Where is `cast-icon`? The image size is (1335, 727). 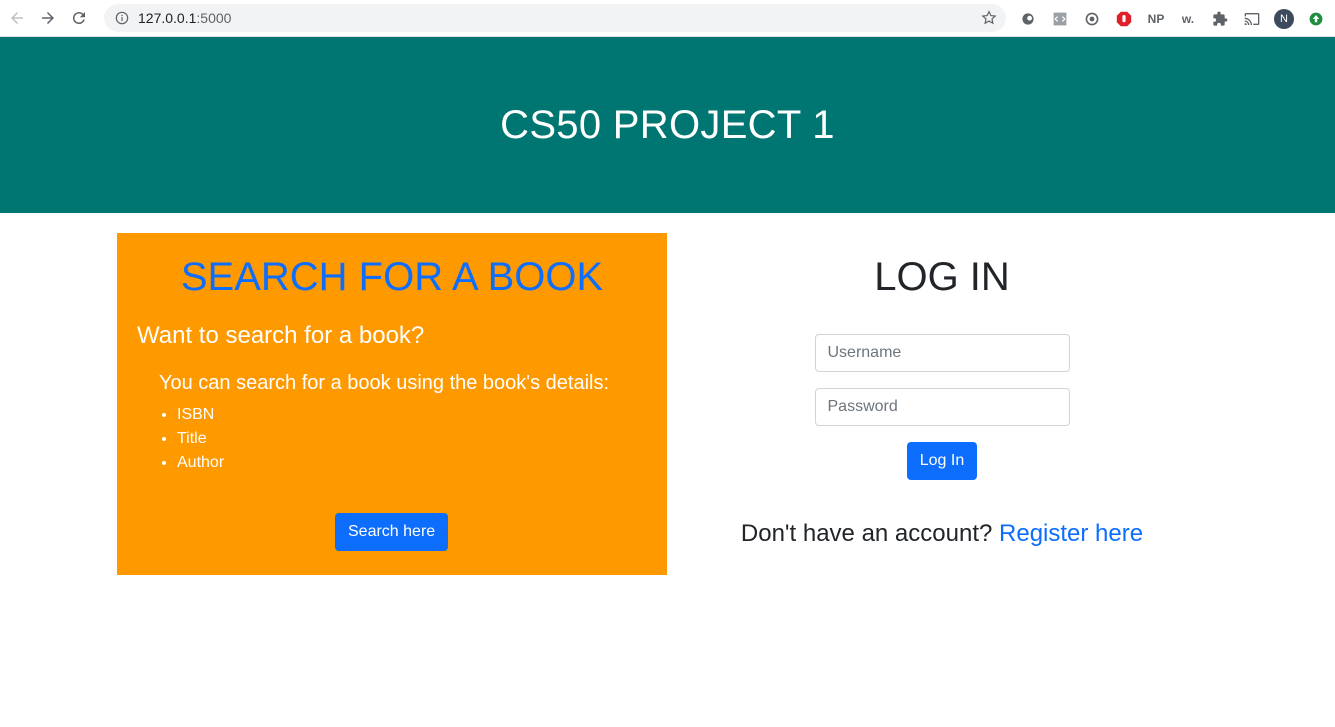
cast-icon is located at coordinates (1252, 19).